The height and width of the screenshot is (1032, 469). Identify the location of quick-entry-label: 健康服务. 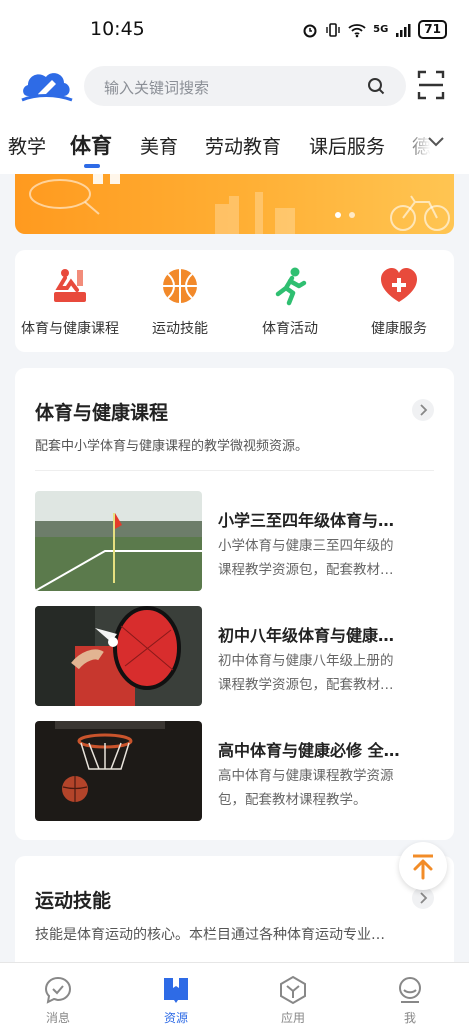
(399, 329).